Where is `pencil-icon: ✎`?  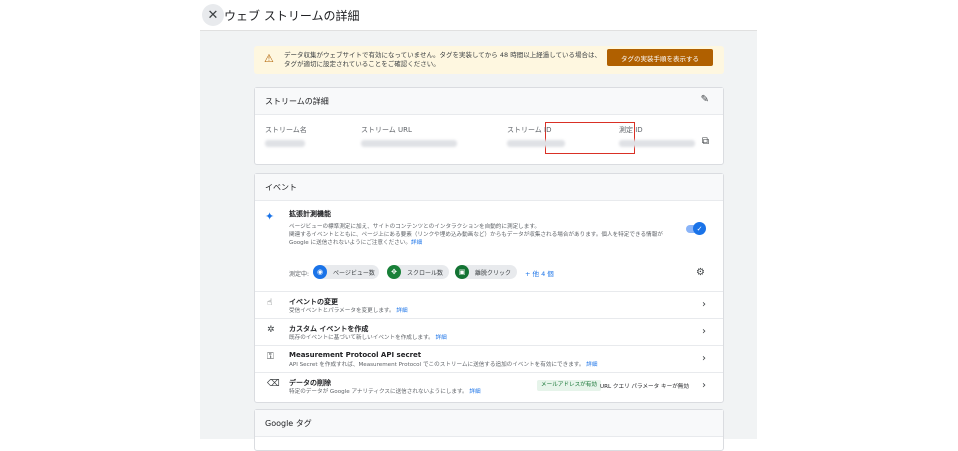
pencil-icon: ✎ is located at coordinates (705, 99).